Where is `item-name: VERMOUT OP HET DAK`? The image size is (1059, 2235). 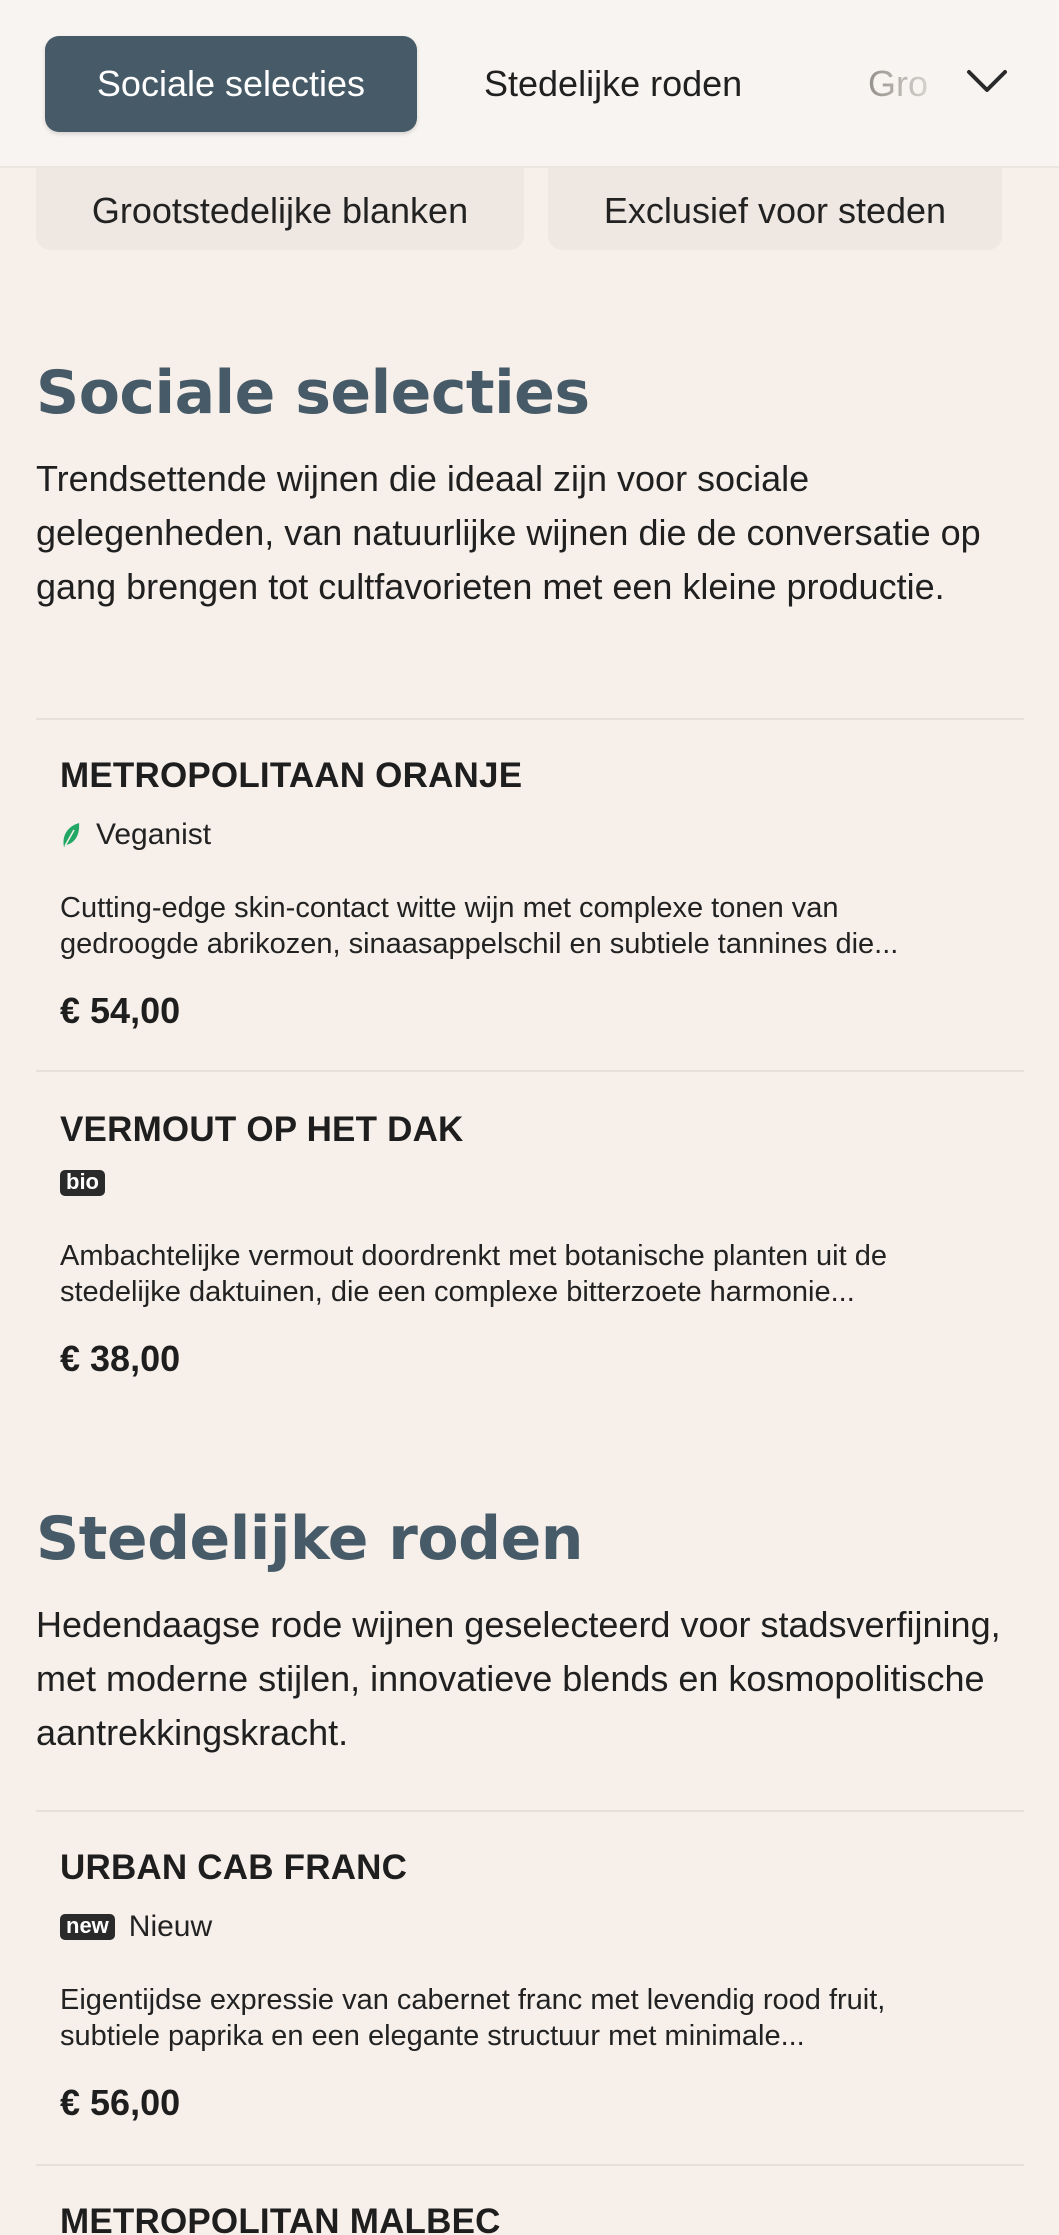 item-name: VERMOUT OP HET DAK is located at coordinates (262, 1129).